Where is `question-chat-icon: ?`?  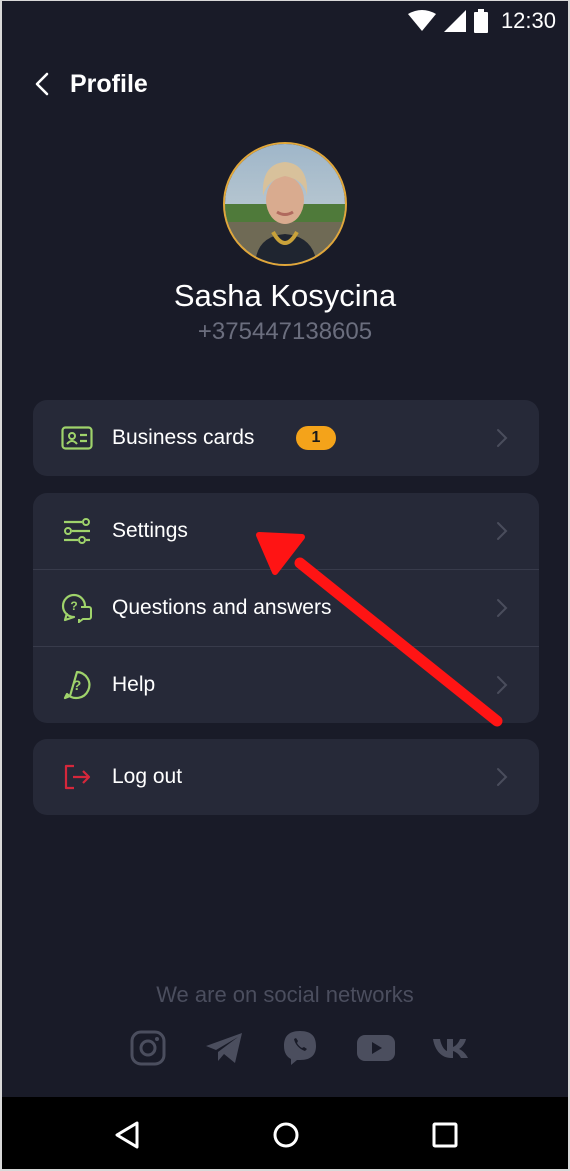
question-chat-icon: ? is located at coordinates (77, 608).